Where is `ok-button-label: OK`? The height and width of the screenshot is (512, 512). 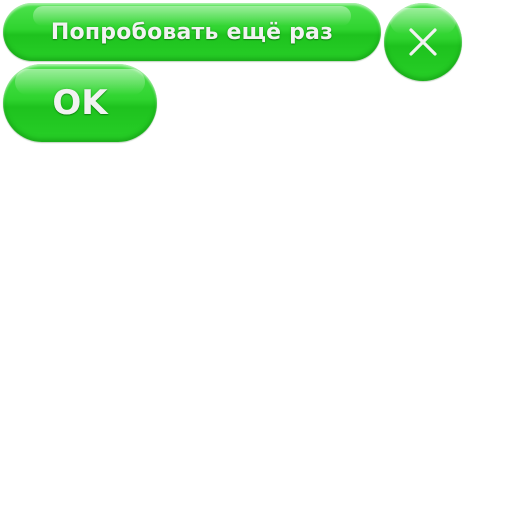
ok-button-label: OK is located at coordinates (80, 103).